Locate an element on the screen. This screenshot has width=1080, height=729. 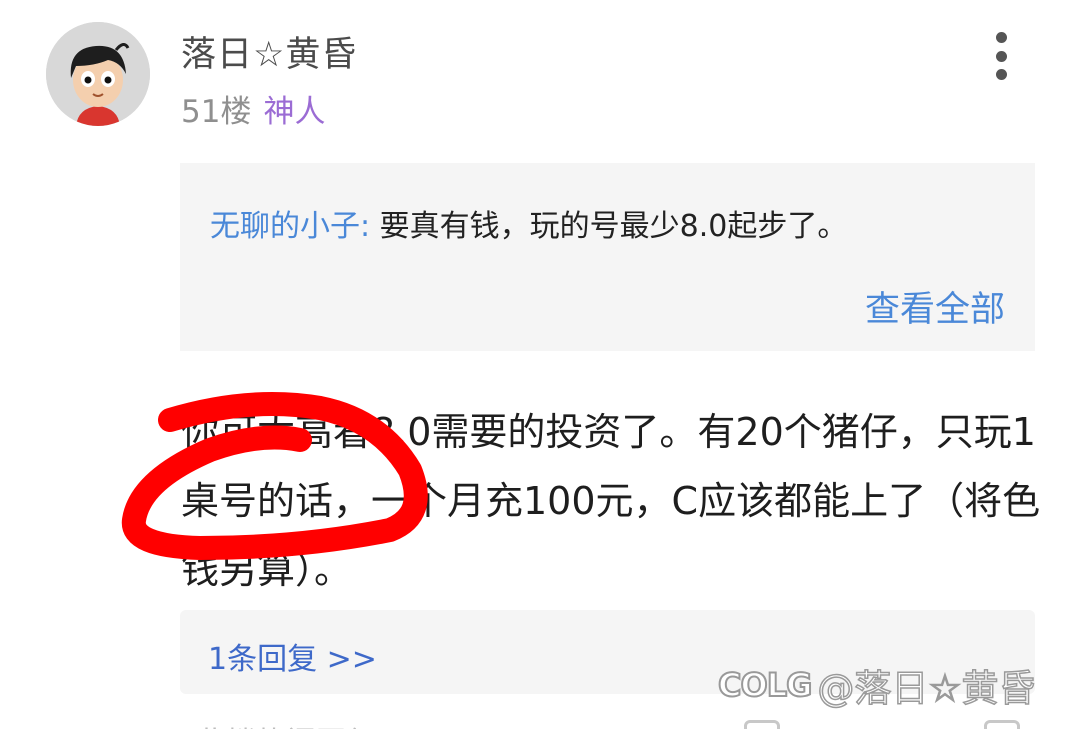
avatar is located at coordinates (98, 74).